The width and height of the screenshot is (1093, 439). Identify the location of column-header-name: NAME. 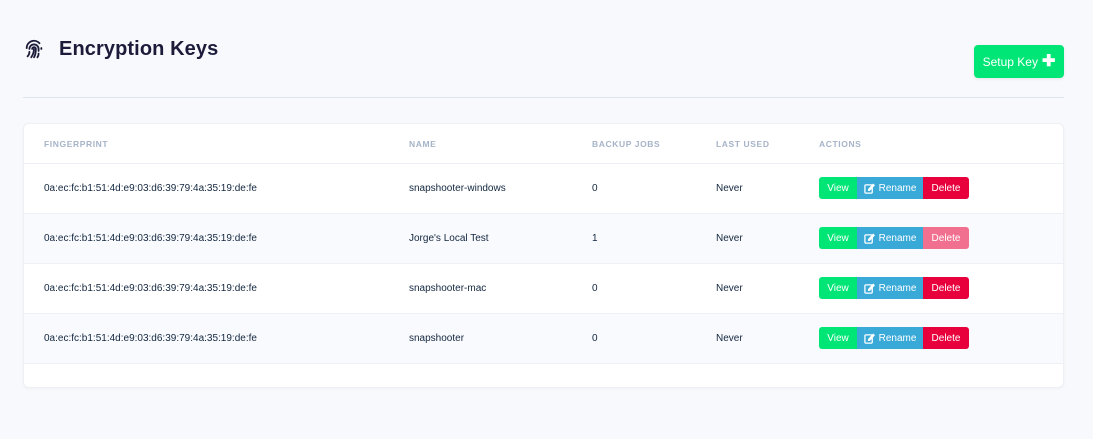
(423, 144).